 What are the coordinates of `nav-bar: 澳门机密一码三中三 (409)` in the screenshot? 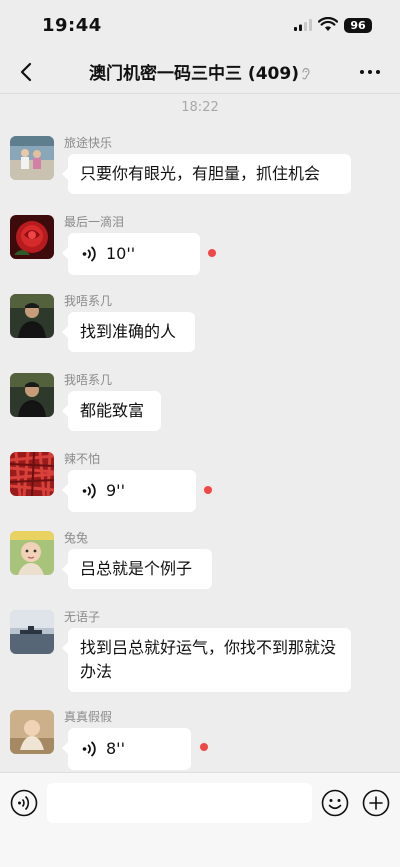 It's located at (200, 72).